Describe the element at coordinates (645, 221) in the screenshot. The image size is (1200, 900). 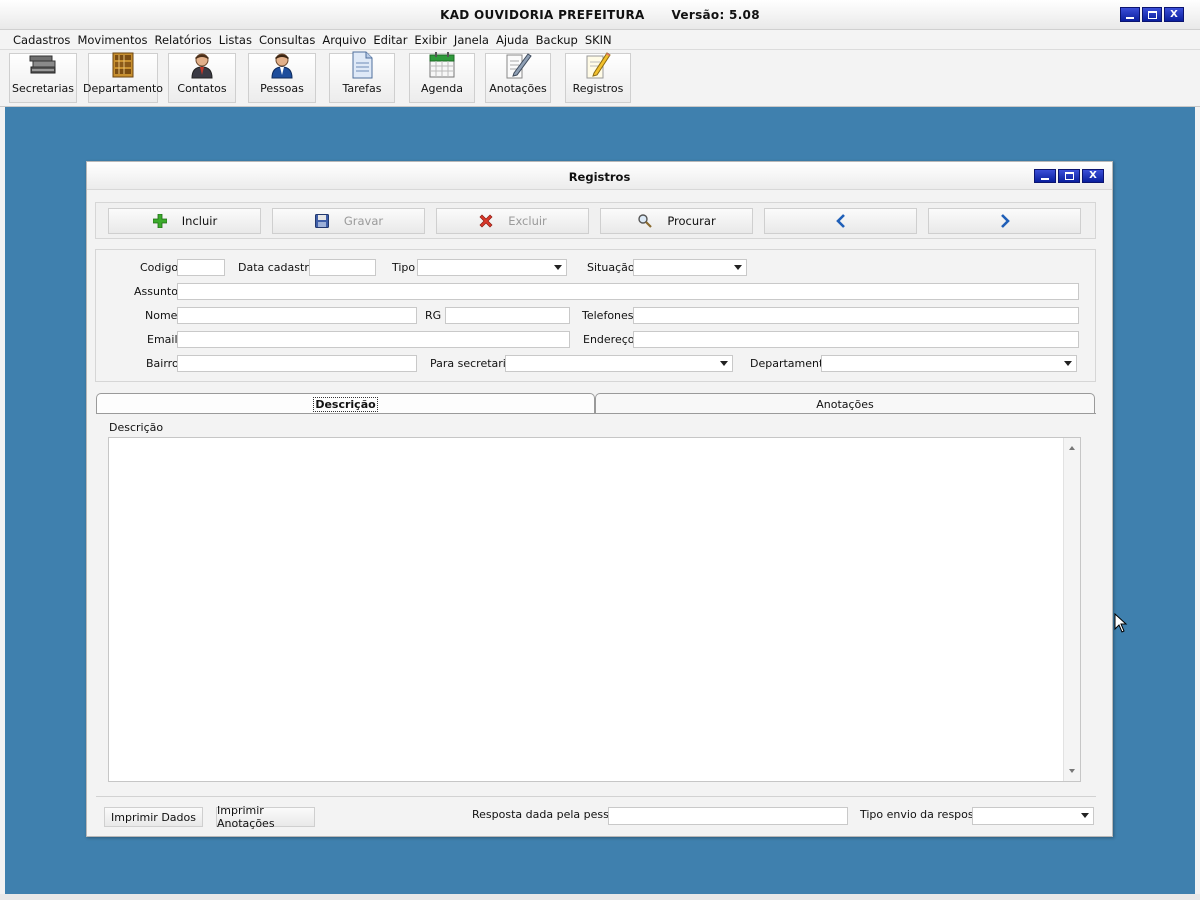
I see `search-icon` at that location.